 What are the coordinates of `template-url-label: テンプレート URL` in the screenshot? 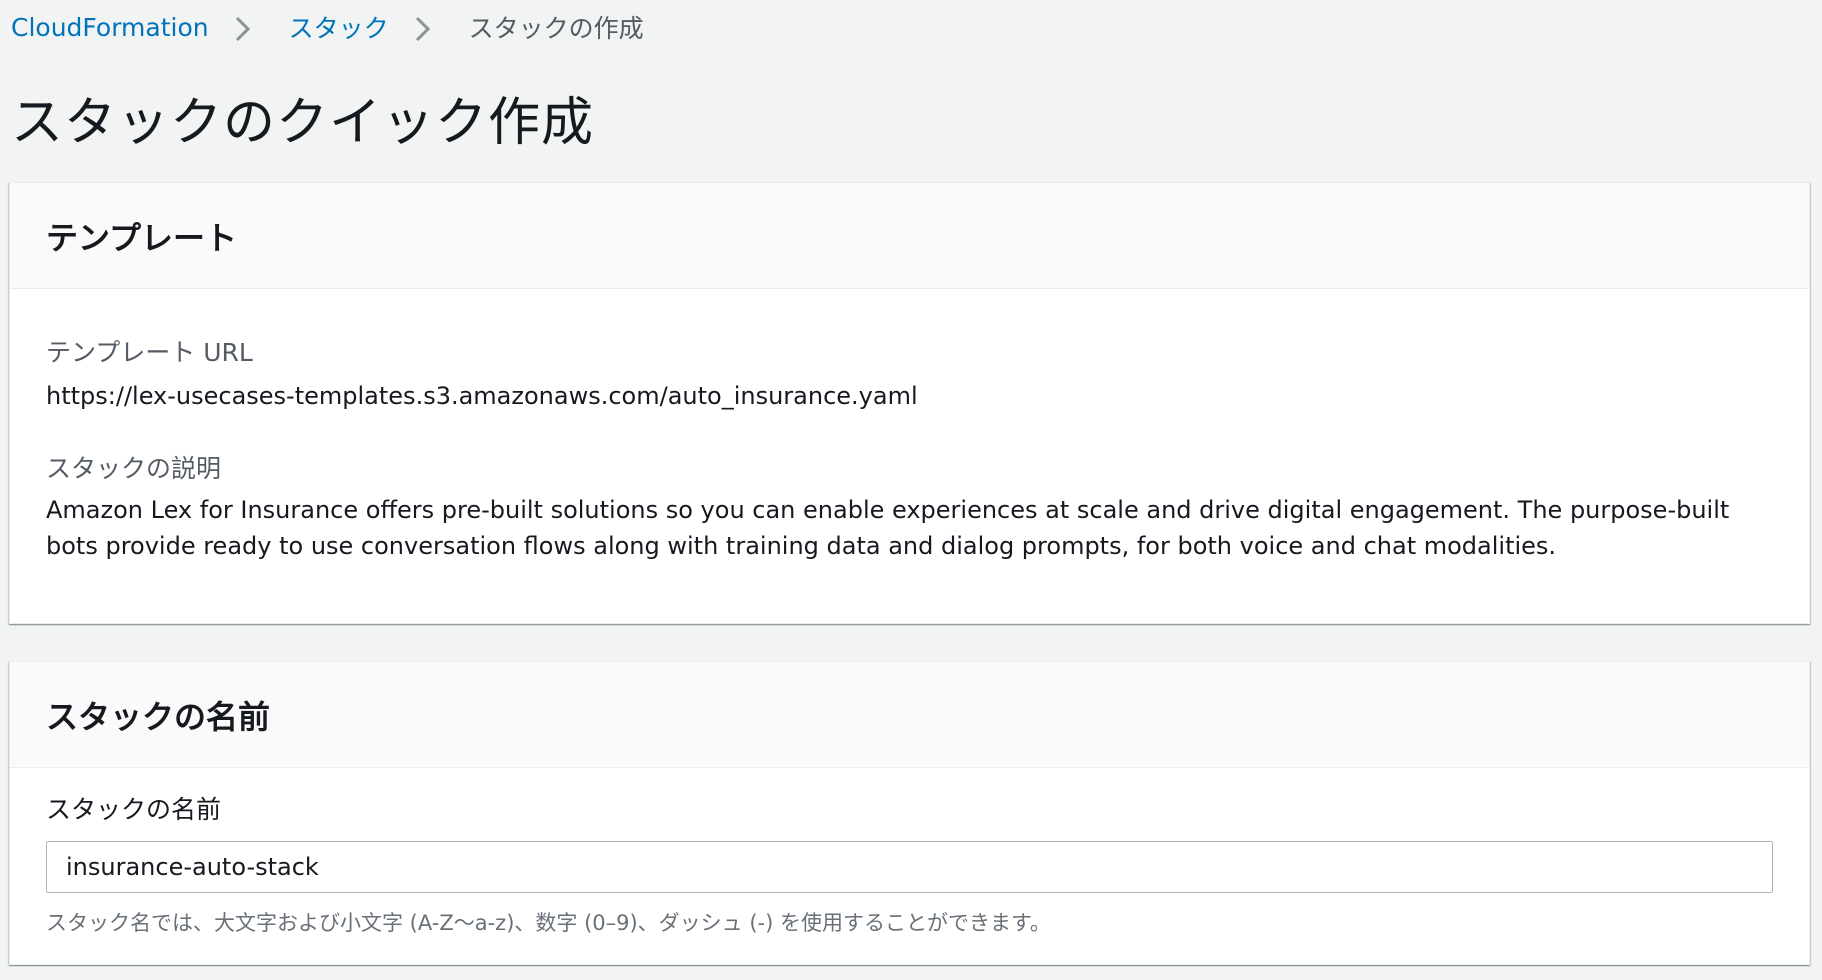 It's located at (149, 352).